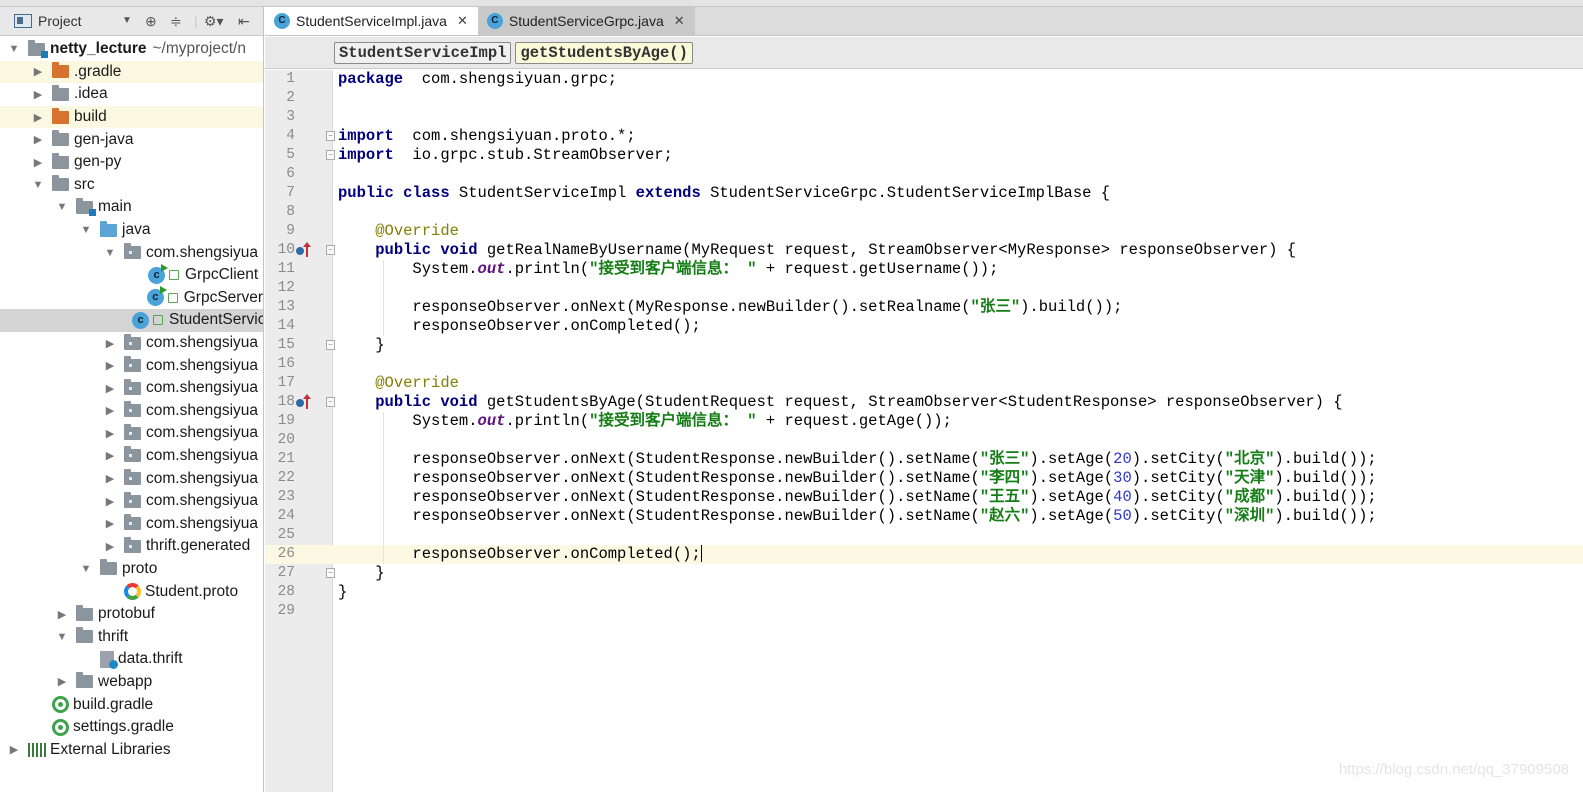  What do you see at coordinates (131, 591) in the screenshot?
I see `tree-item: Student.proto` at bounding box center [131, 591].